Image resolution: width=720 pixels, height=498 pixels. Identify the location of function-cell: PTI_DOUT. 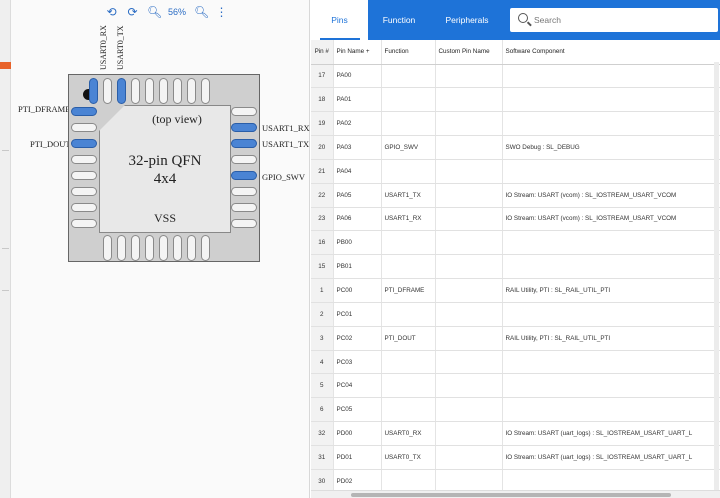
(408, 338).